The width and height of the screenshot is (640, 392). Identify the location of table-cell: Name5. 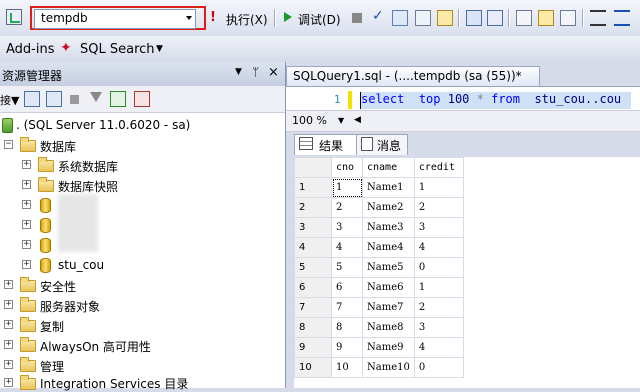
(388, 267).